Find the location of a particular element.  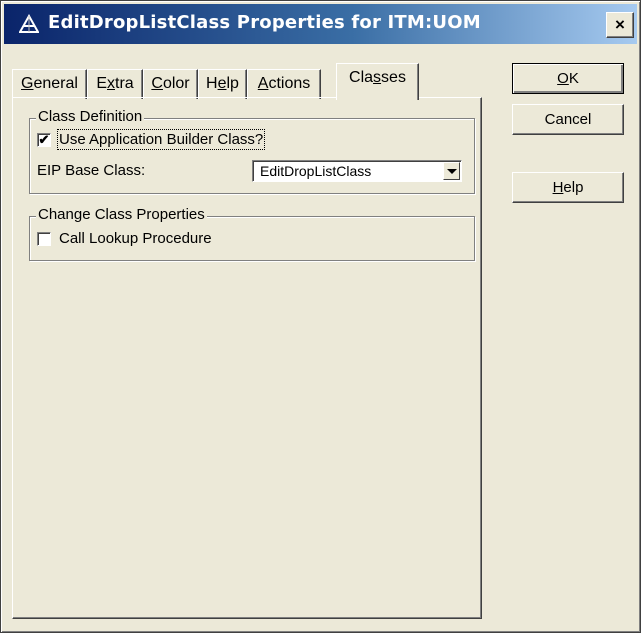

window-title: EditDropListClass Properties for ITM:UOM is located at coordinates (264, 22).